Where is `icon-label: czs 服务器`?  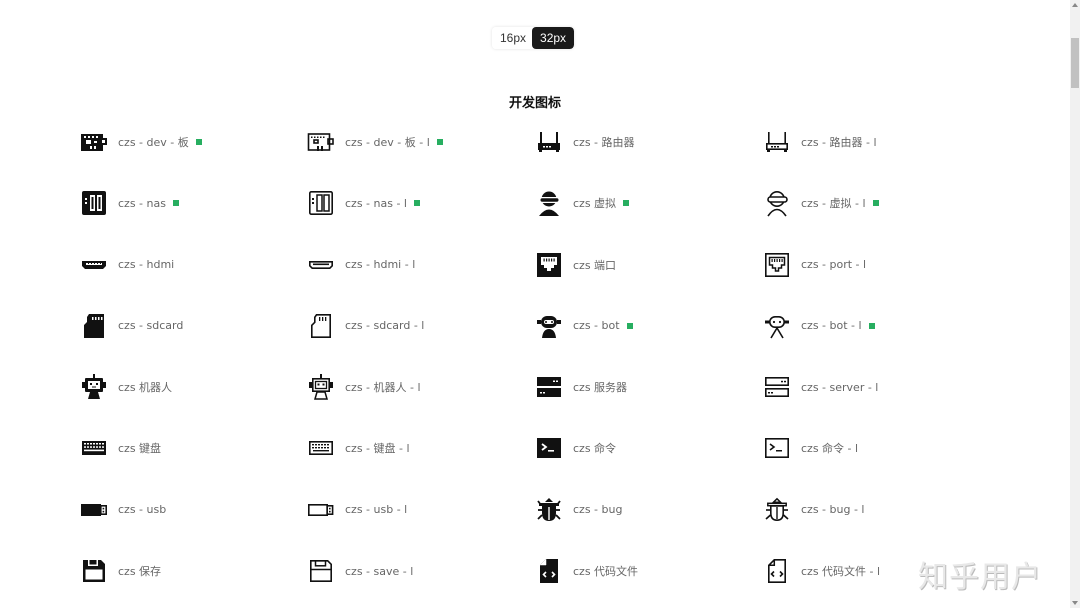 icon-label: czs 服务器 is located at coordinates (600, 388).